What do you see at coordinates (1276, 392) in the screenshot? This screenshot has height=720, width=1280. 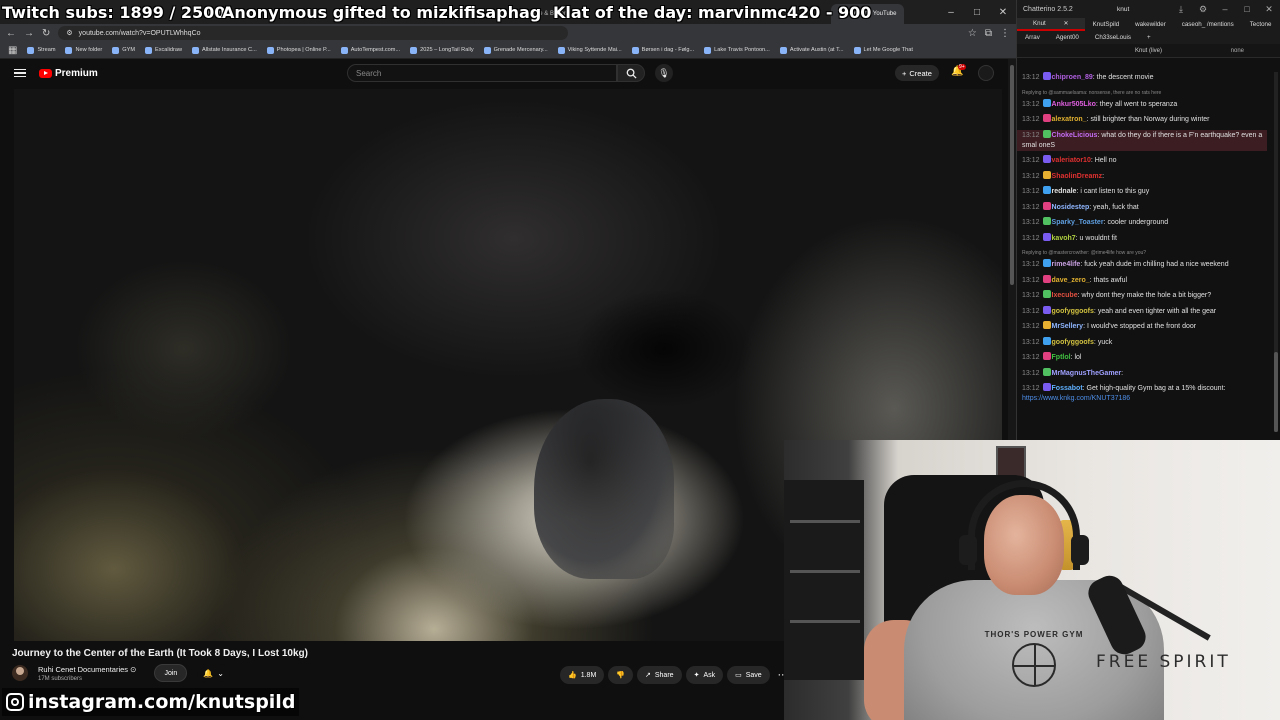 I see `chat-scrollbar-thumb` at bounding box center [1276, 392].